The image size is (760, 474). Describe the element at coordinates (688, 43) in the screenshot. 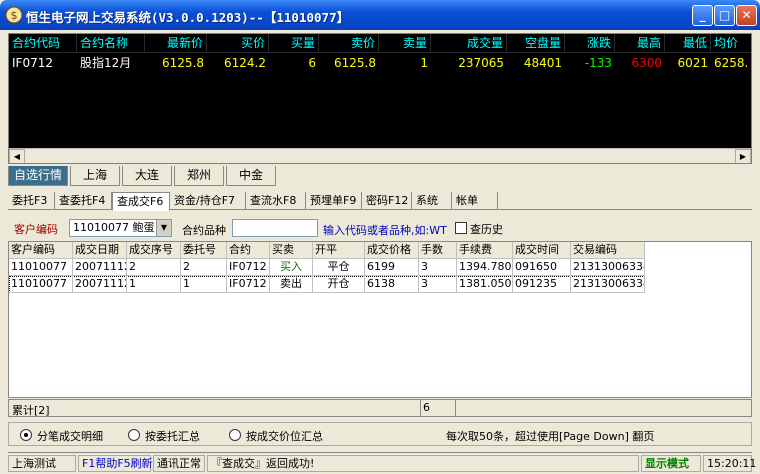

I see `quote-header-low: 最低` at that location.